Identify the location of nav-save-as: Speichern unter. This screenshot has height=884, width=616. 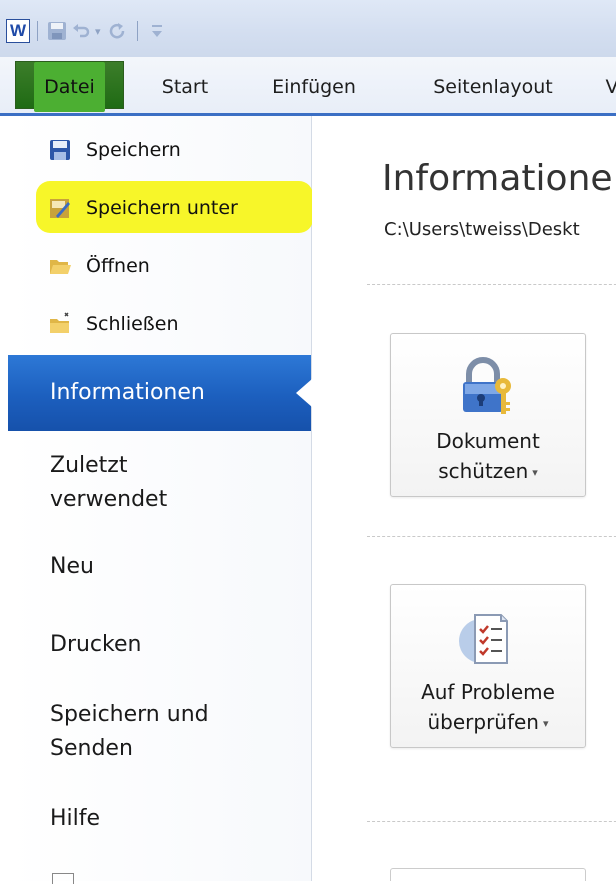
(143, 208).